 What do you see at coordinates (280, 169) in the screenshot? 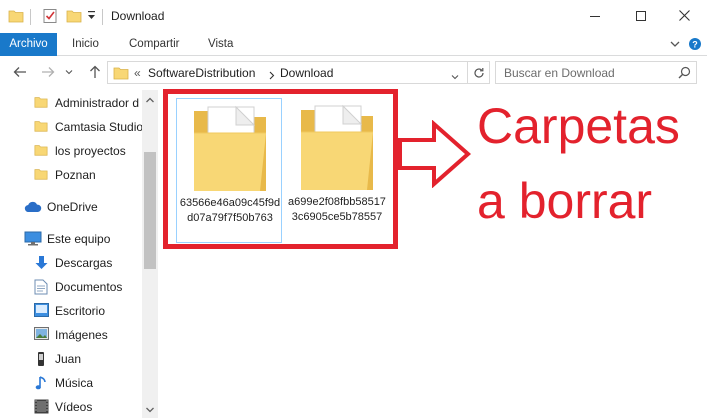
I see `annotation-highlight-box` at bounding box center [280, 169].